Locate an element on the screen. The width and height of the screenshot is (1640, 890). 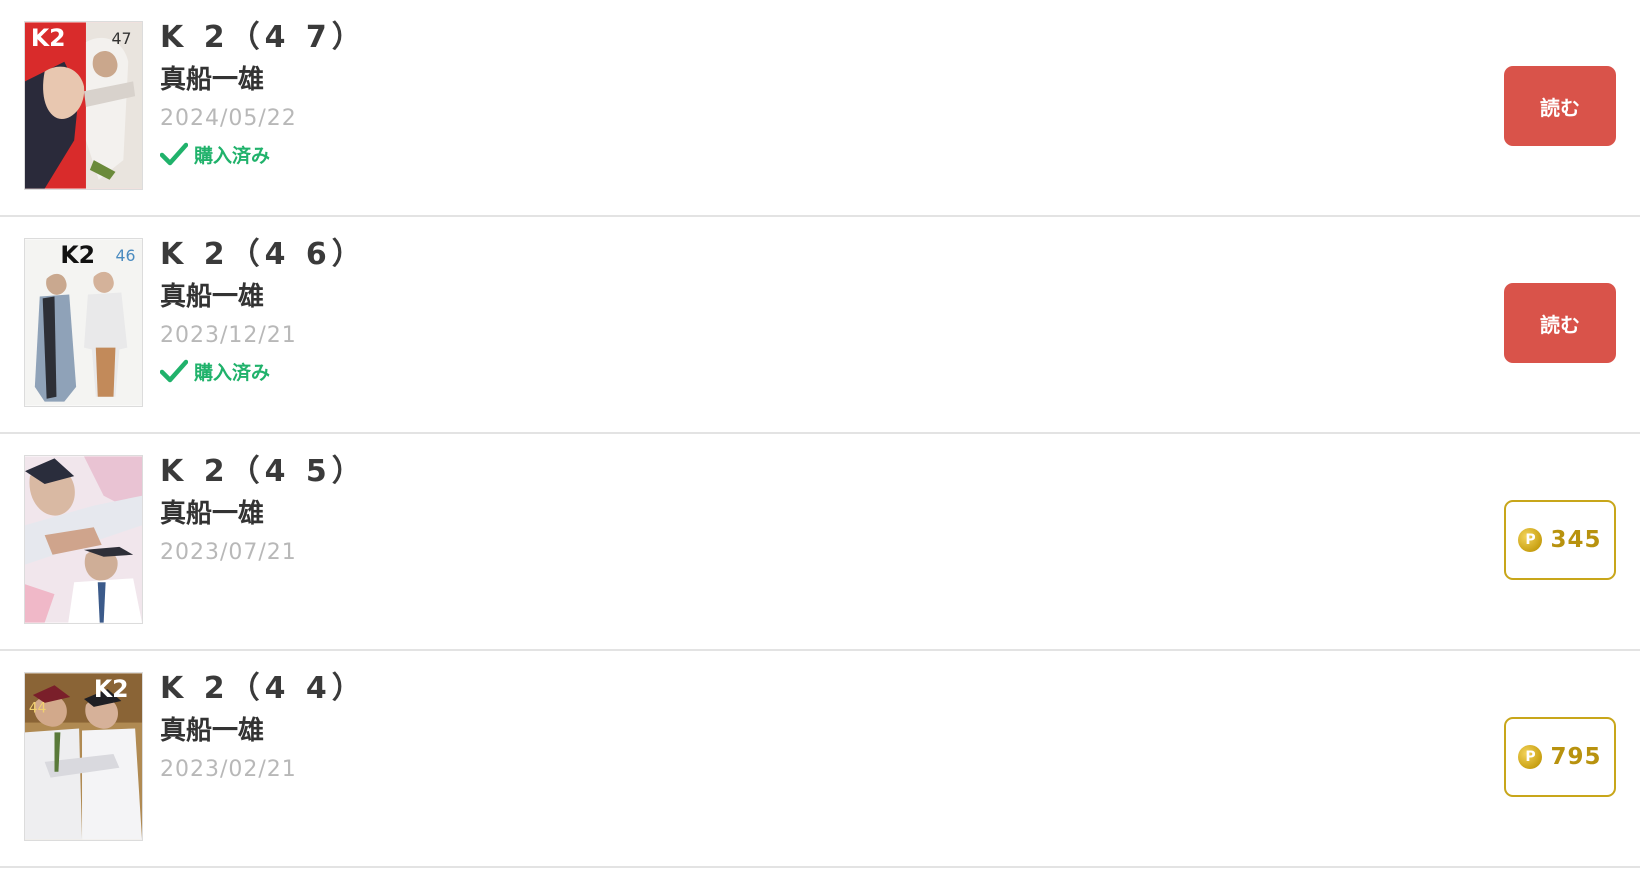
release-date: 2023/07/21 is located at coordinates (228, 552).